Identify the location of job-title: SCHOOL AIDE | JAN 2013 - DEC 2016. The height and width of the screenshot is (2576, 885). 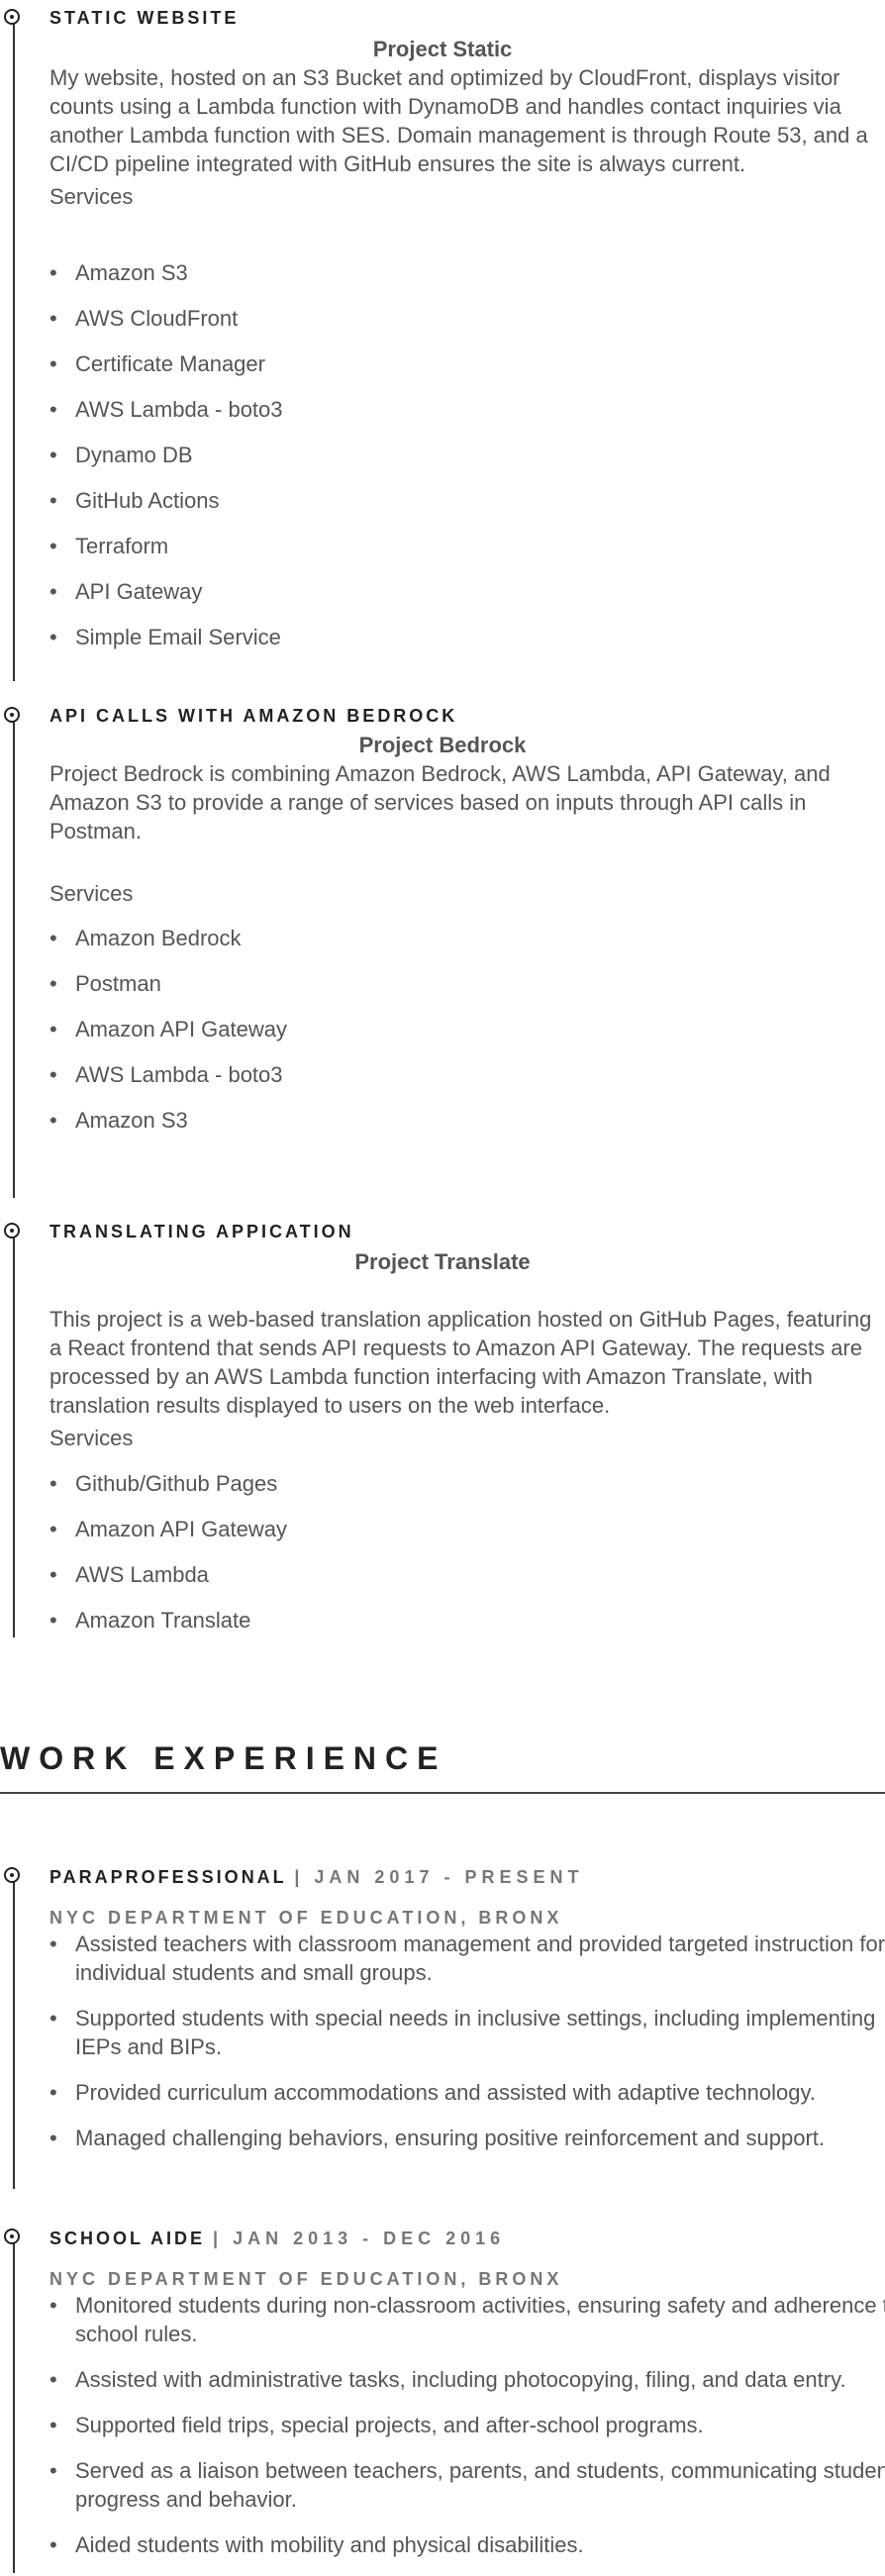
(277, 2239).